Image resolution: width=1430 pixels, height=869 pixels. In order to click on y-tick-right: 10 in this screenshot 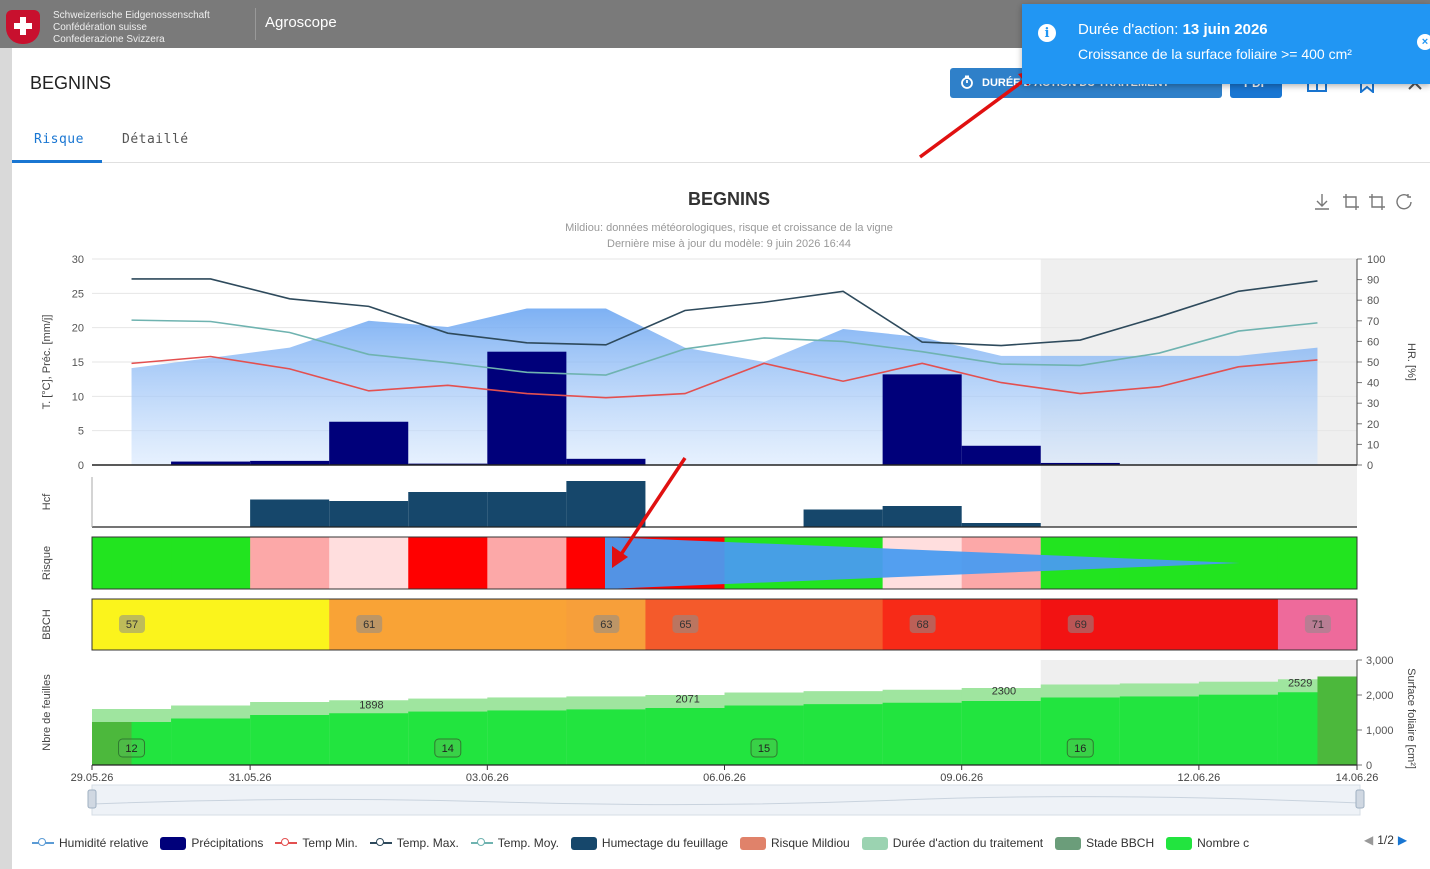, I will do `click(1373, 445)`.